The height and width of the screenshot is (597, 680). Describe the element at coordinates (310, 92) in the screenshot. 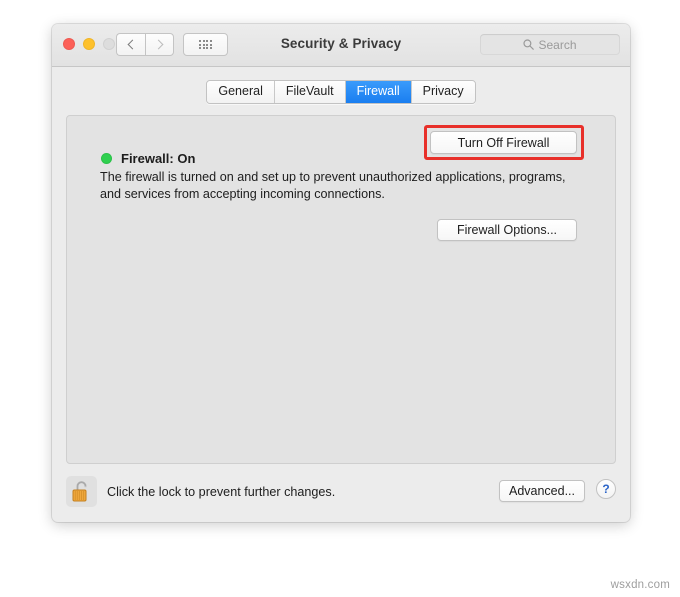

I see `tab-filevault: FileVault` at that location.